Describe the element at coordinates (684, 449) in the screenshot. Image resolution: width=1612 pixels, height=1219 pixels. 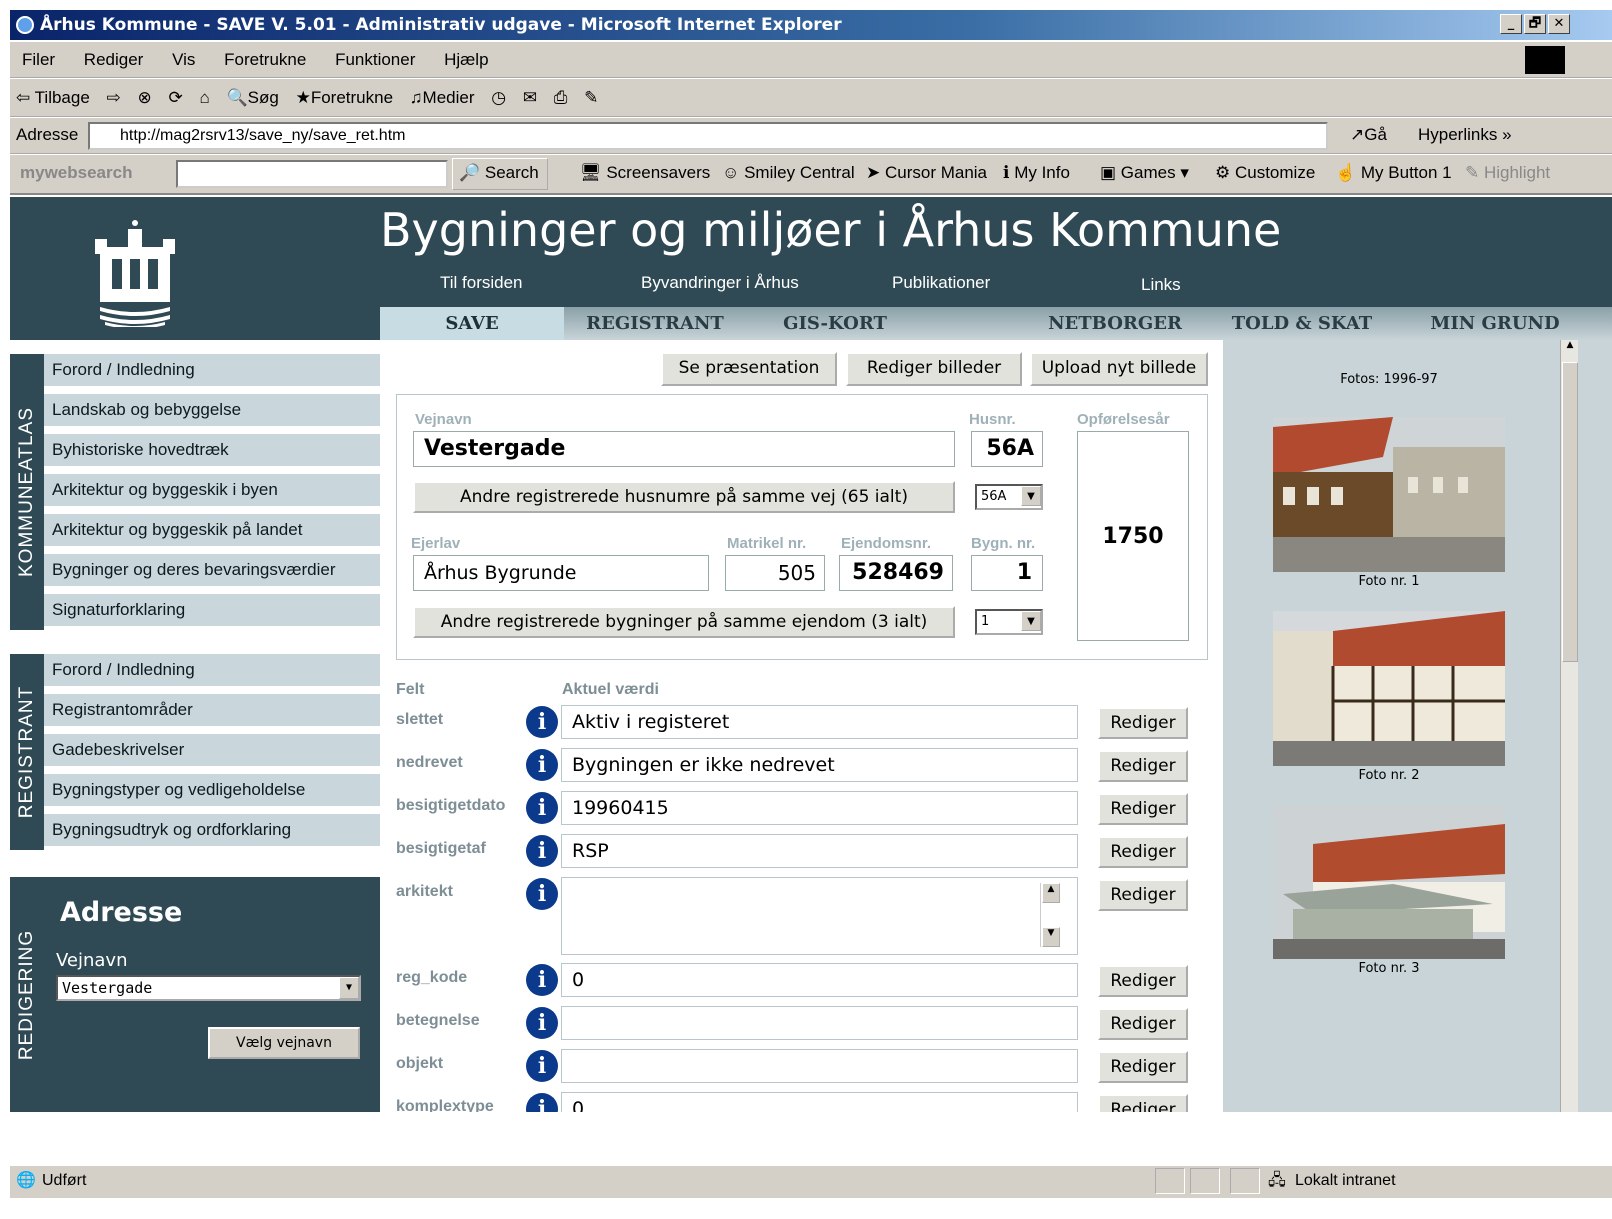
I see `vejnavn-field: Vestergade` at that location.